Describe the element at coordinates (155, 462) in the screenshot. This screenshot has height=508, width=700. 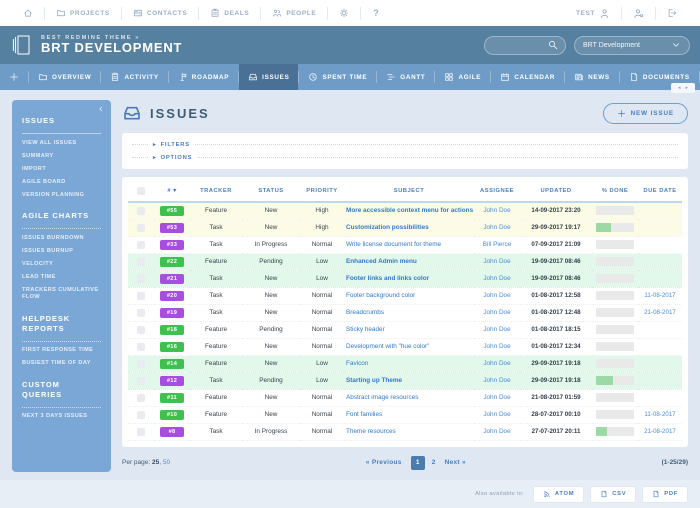
I see `per-page-current: 25` at that location.